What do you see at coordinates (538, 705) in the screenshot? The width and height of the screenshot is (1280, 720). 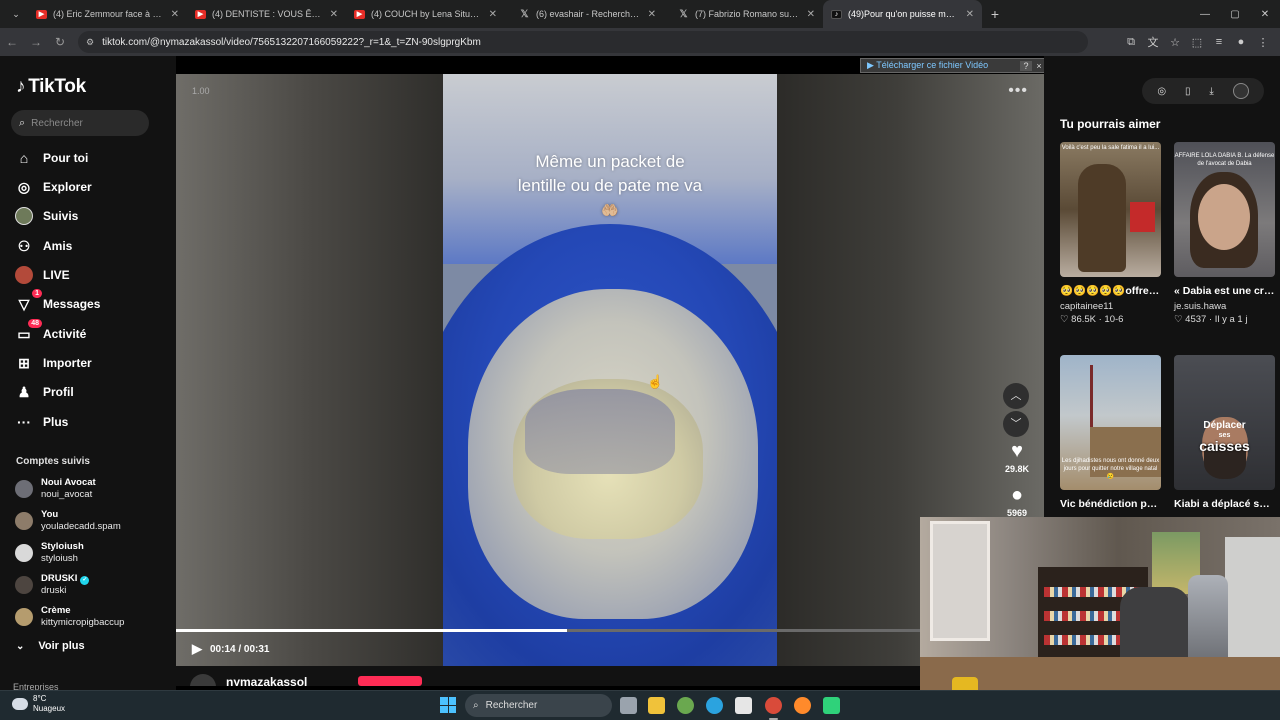 I see `taskbar-search: ⌕ Rechercher` at bounding box center [538, 705].